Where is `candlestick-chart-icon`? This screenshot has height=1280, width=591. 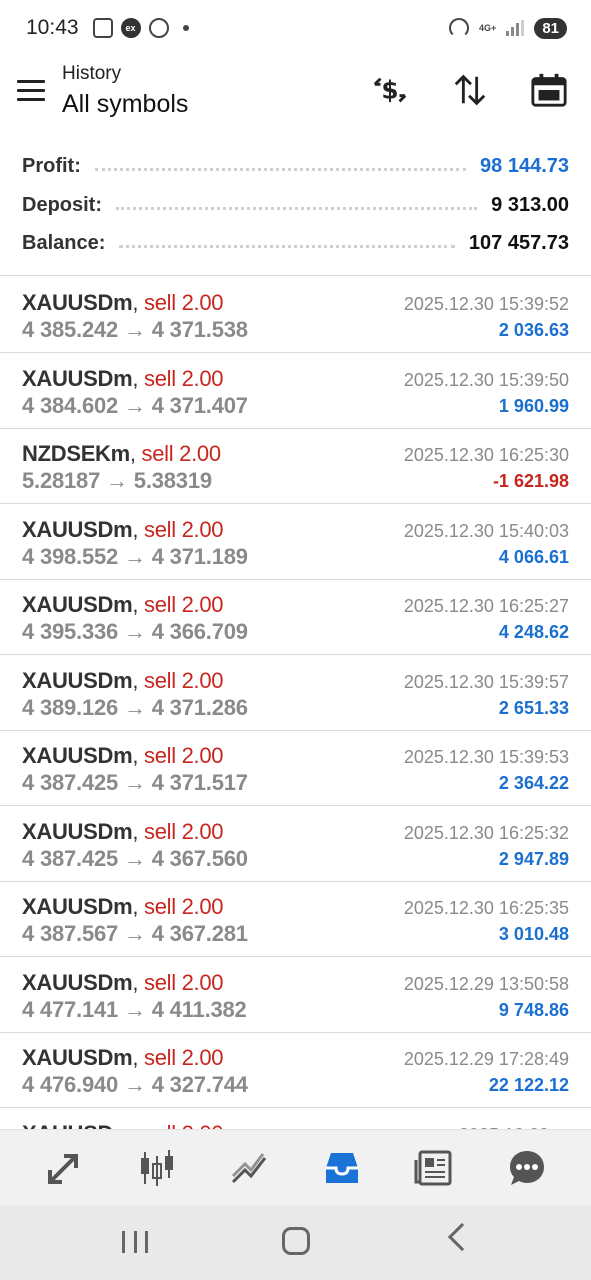 candlestick-chart-icon is located at coordinates (156, 1167).